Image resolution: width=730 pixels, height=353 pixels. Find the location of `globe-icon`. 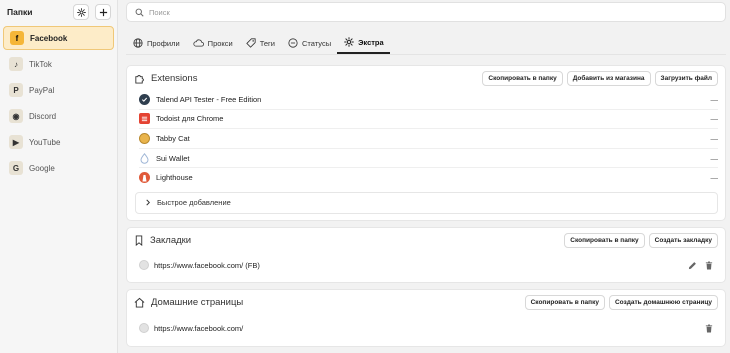

globe-icon is located at coordinates (138, 43).